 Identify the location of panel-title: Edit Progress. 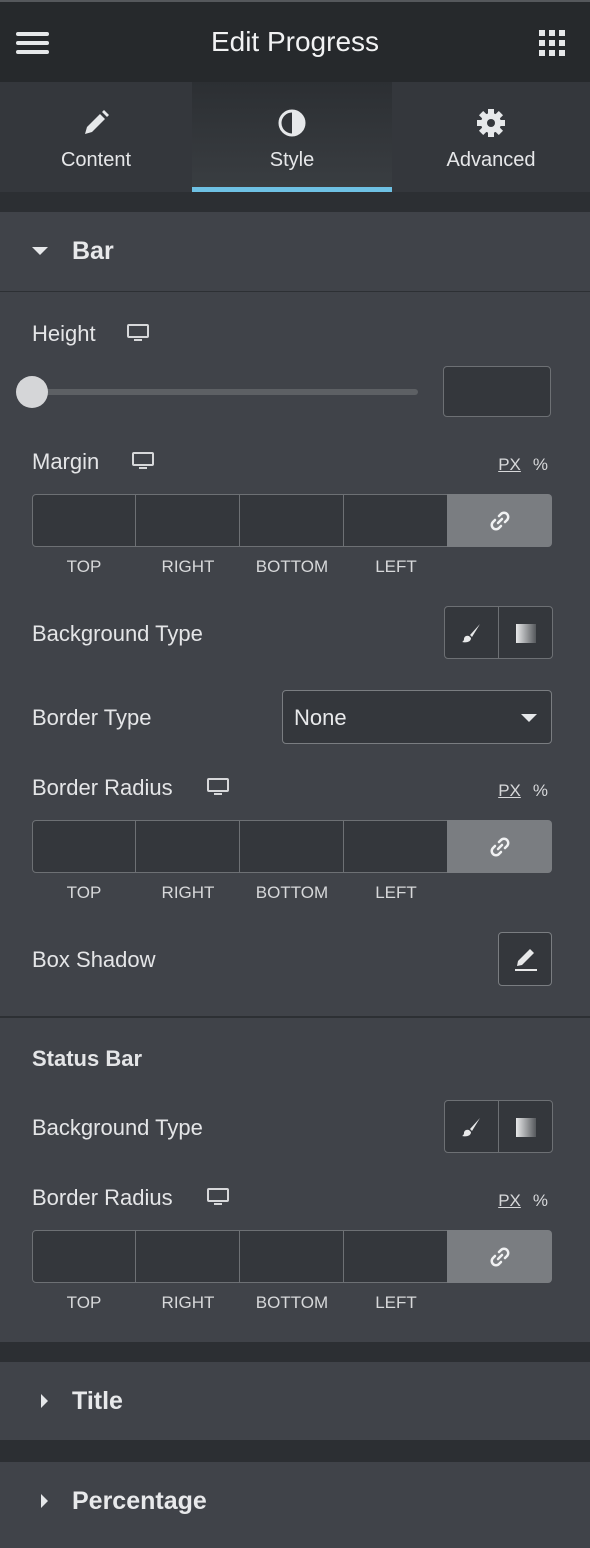
(295, 41).